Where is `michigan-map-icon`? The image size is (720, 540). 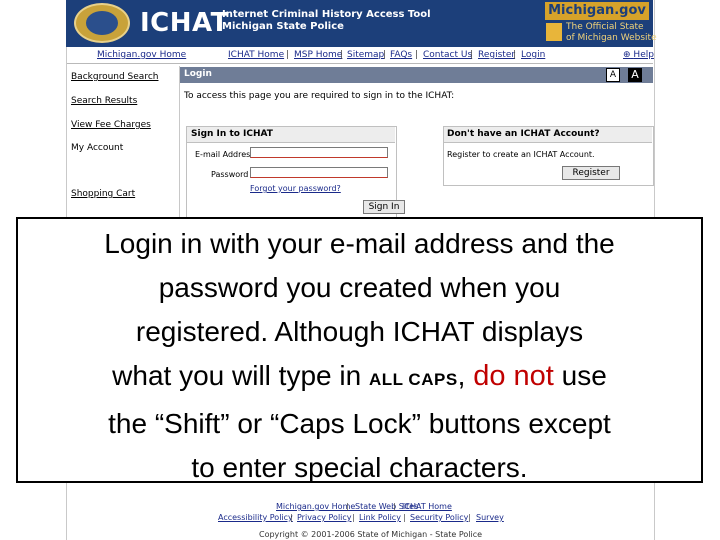
michigan-map-icon is located at coordinates (554, 32).